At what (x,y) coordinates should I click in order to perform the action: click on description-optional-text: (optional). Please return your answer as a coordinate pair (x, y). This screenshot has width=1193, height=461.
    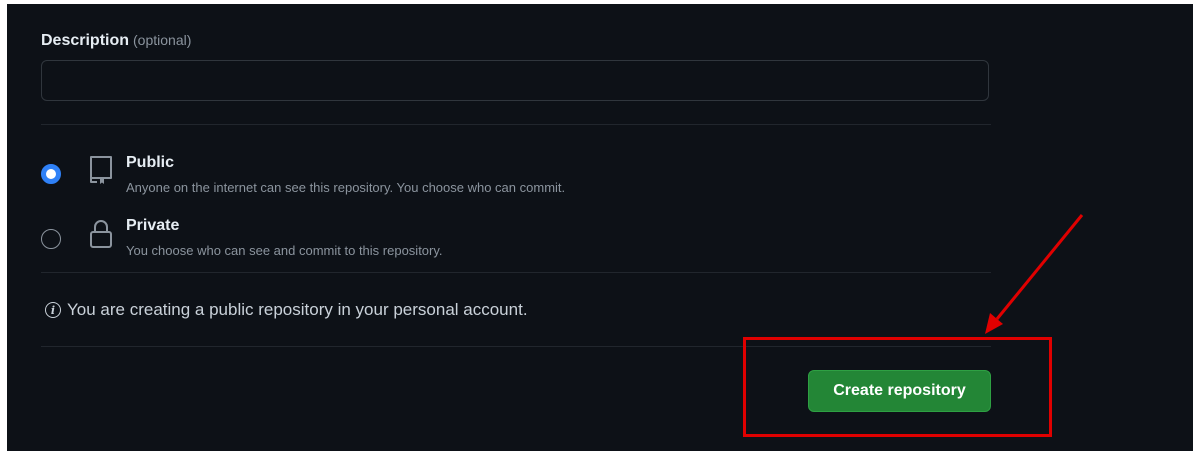
    Looking at the image, I should click on (162, 40).